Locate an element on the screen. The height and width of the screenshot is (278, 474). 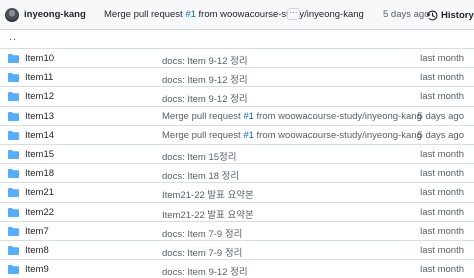
file-name-link: Item15 is located at coordinates (39, 154).